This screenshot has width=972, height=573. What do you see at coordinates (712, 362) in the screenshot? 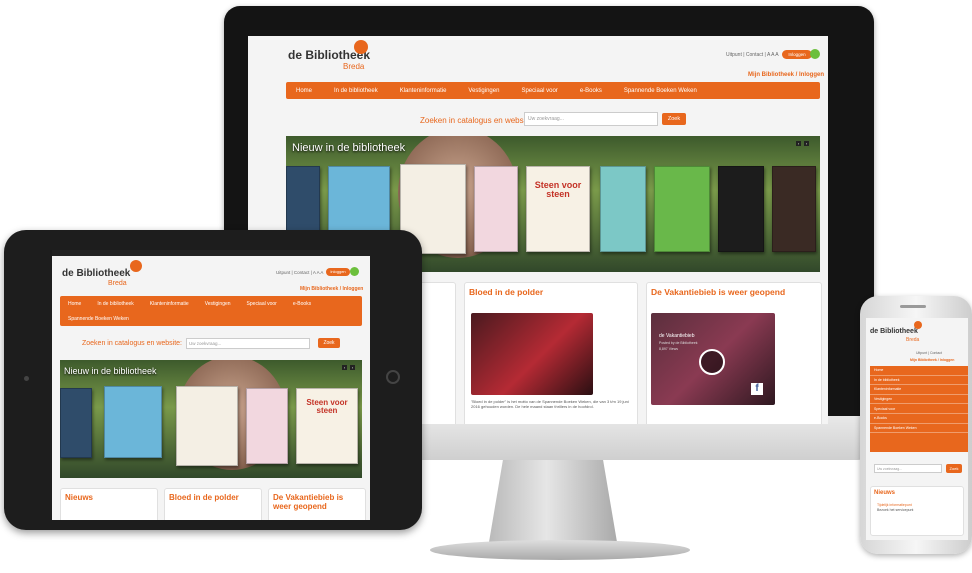
I see `play-icon` at bounding box center [712, 362].